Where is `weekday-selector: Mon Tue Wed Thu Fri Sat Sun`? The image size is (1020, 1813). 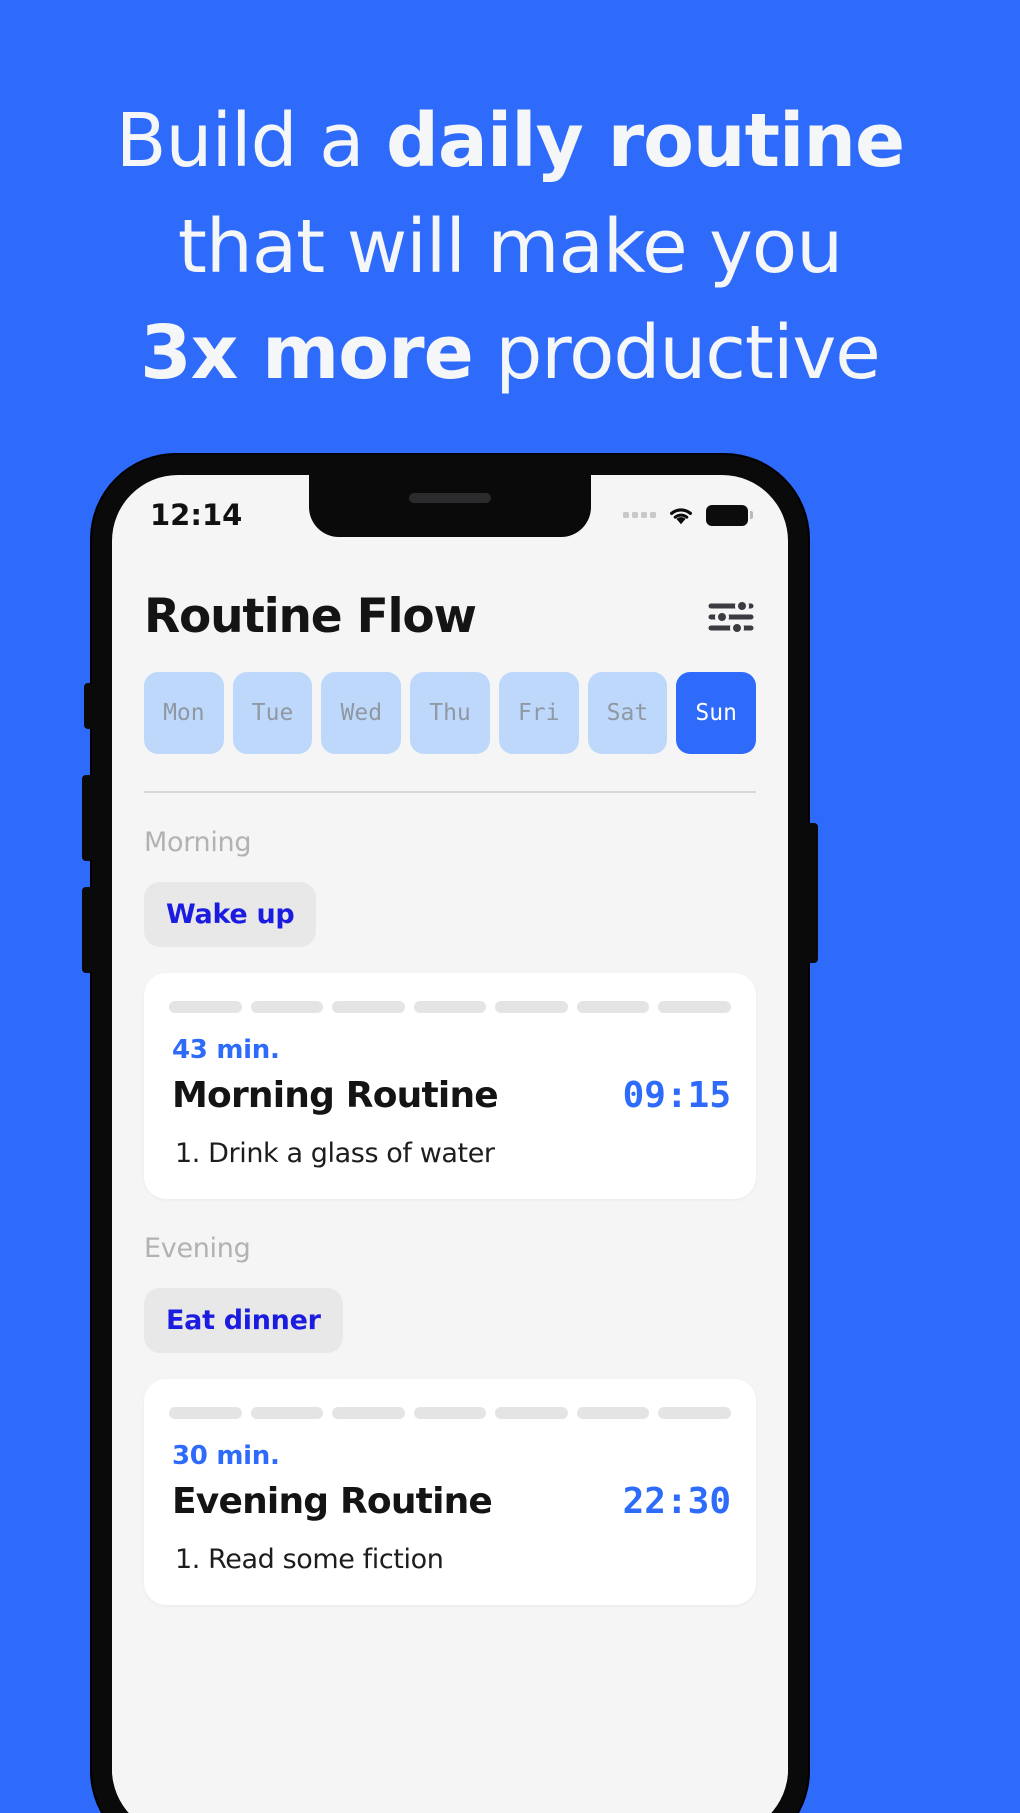
weekday-selector: Mon Tue Wed Thu Fri Sat Sun is located at coordinates (450, 710).